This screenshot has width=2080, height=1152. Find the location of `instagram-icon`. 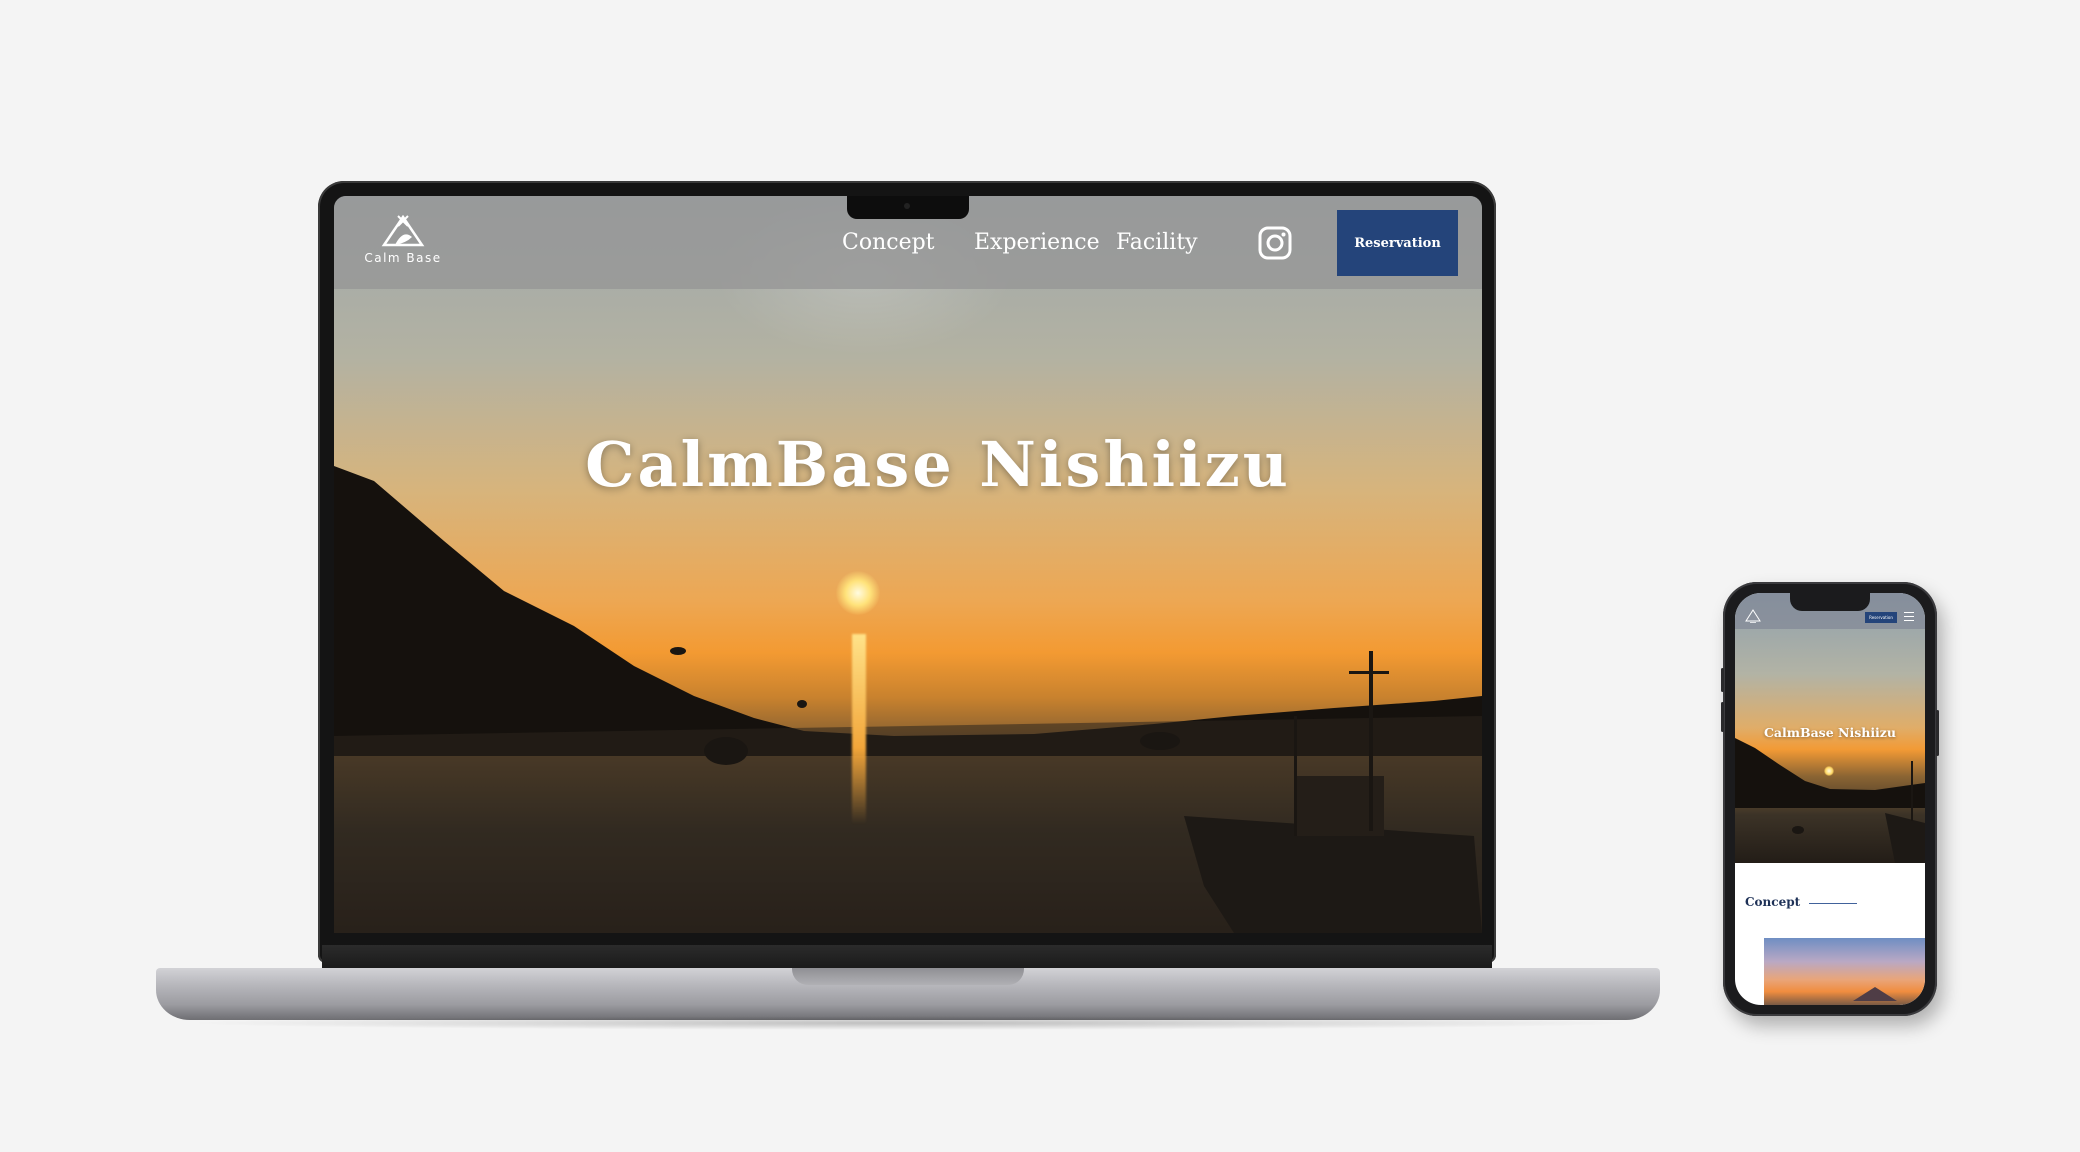

instagram-icon is located at coordinates (1275, 243).